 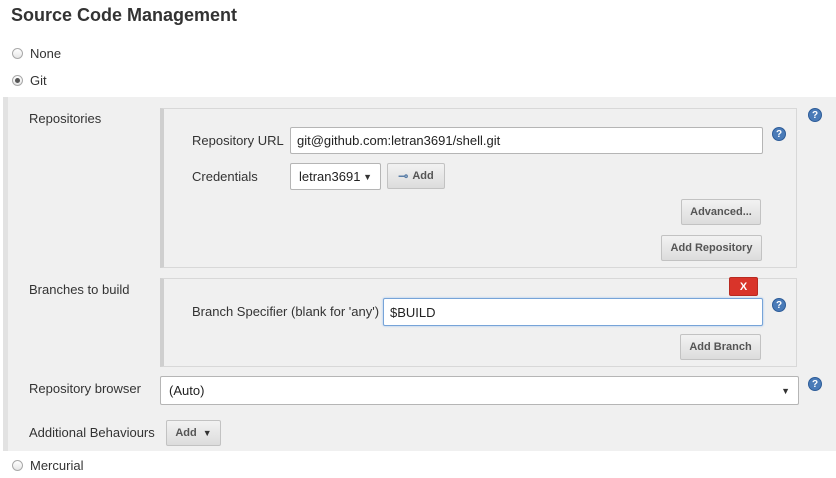 I want to click on additional-behaviours-add-label: Add, so click(x=186, y=433).